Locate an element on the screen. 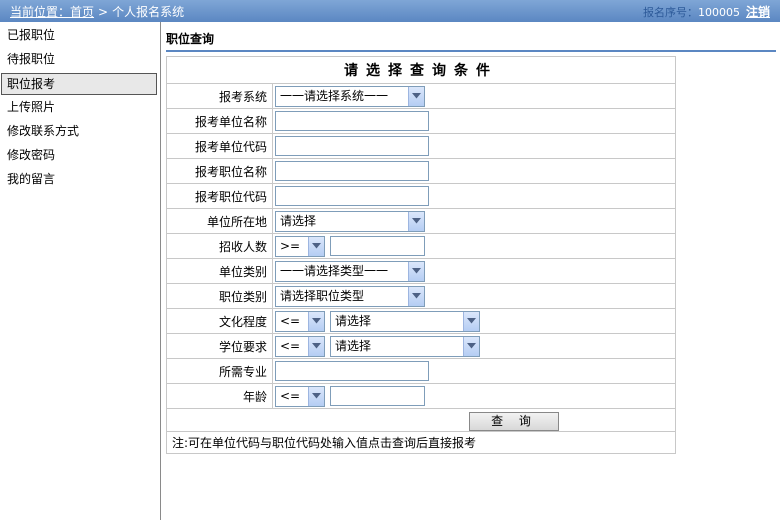 The height and width of the screenshot is (520, 780). form-row-system: 报考系统 一一请选择系统一一 is located at coordinates (421, 96).